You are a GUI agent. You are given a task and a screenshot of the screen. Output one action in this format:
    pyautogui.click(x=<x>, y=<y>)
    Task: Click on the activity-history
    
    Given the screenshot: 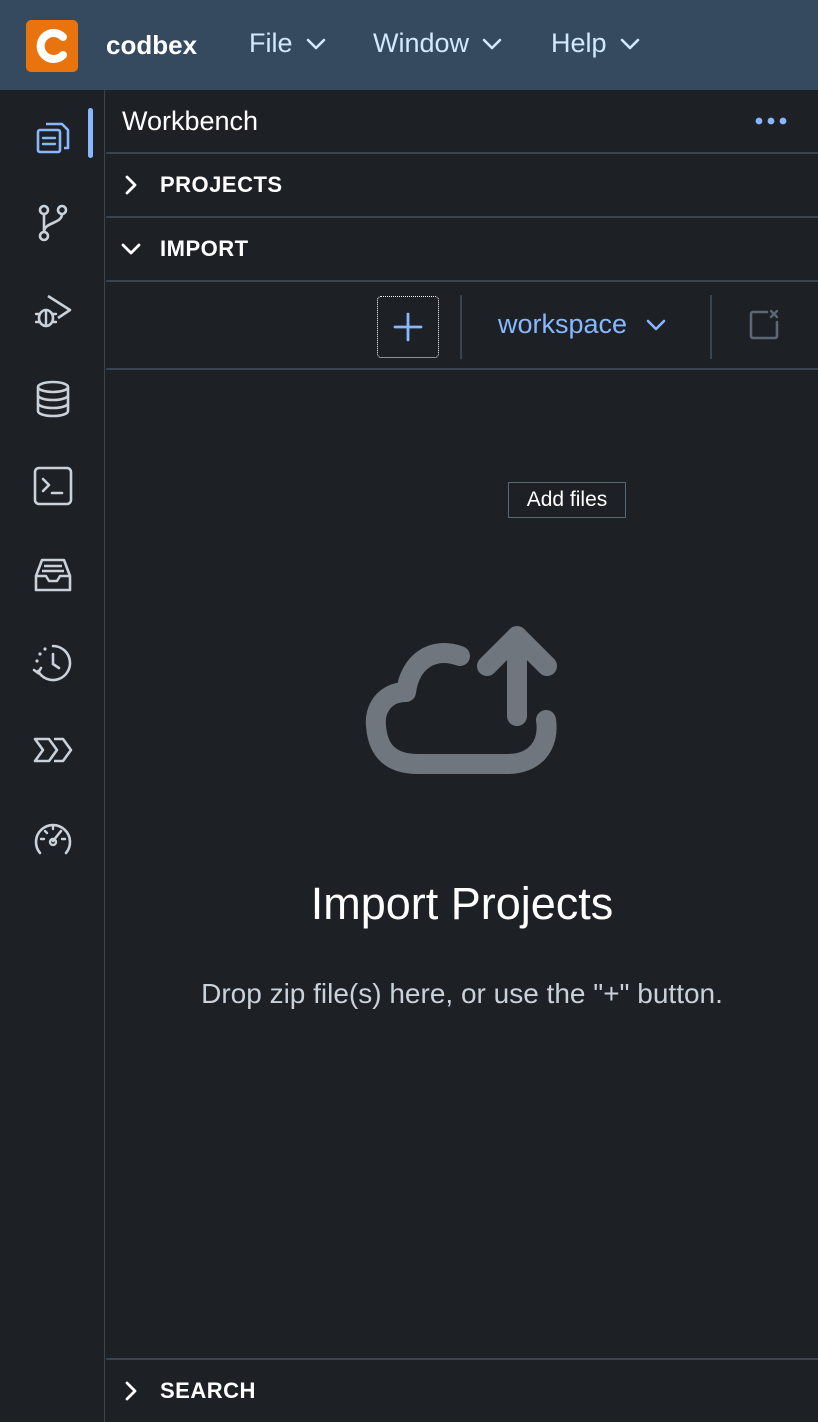 What is the action you would take?
    pyautogui.click(x=52, y=663)
    